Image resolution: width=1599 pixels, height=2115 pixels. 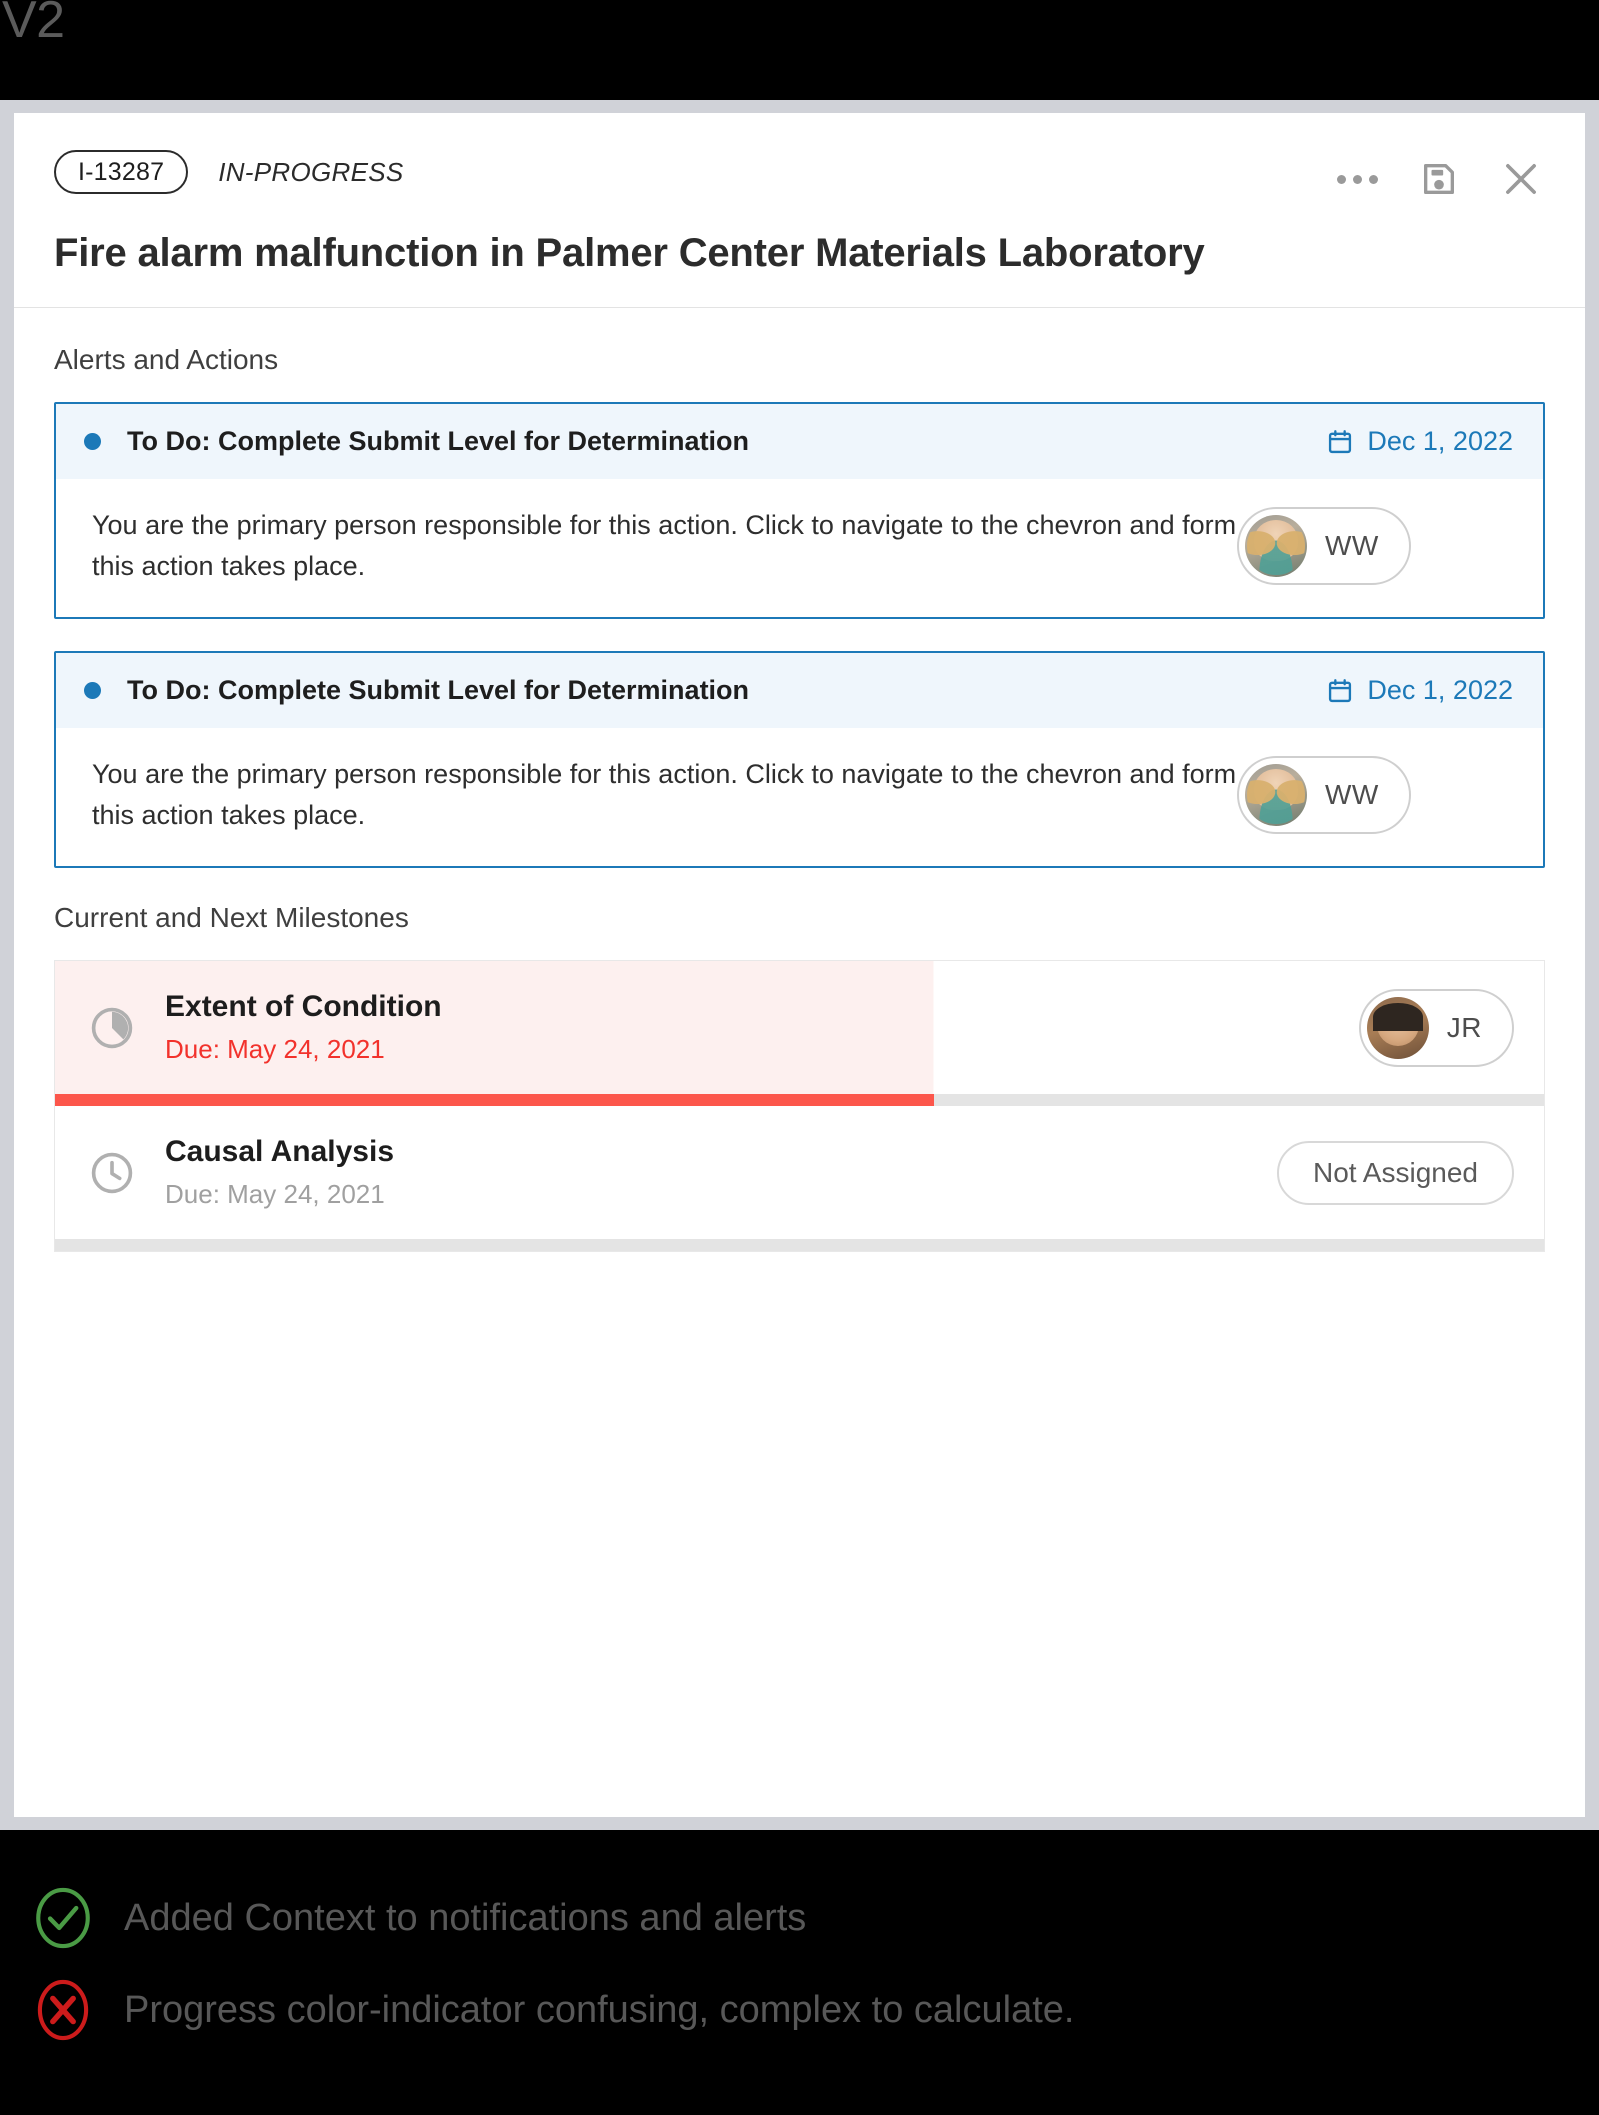 I want to click on more-options-button, so click(x=1357, y=179).